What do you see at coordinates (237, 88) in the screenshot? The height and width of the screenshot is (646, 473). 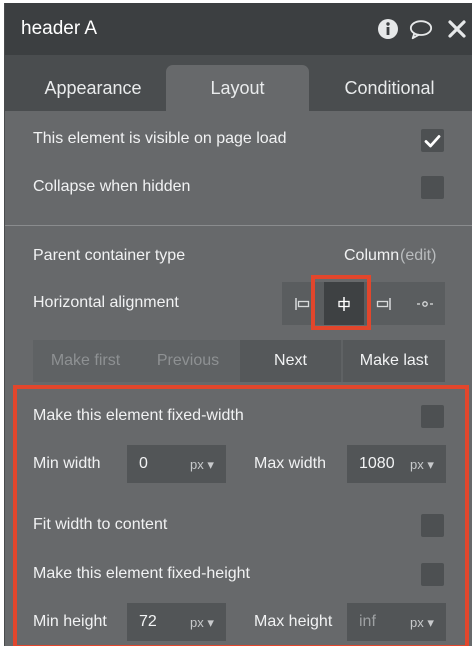 I see `tab-layout: Layout` at bounding box center [237, 88].